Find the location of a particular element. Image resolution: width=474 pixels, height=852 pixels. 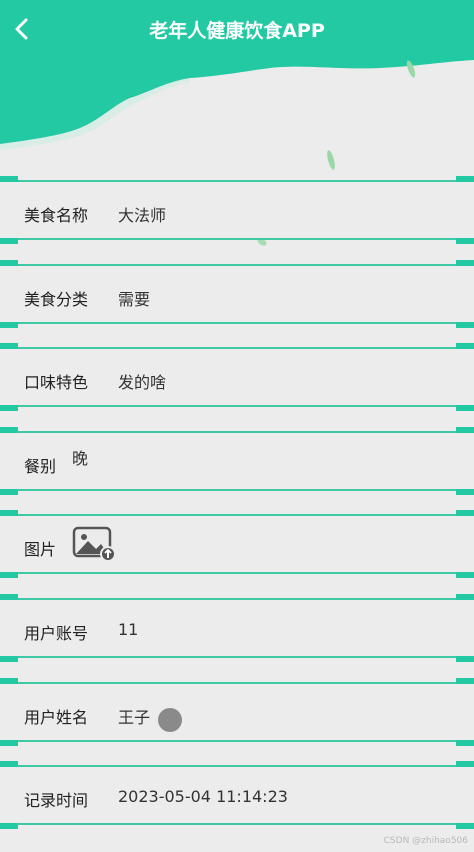

field-label: 美食分类 is located at coordinates (56, 299).